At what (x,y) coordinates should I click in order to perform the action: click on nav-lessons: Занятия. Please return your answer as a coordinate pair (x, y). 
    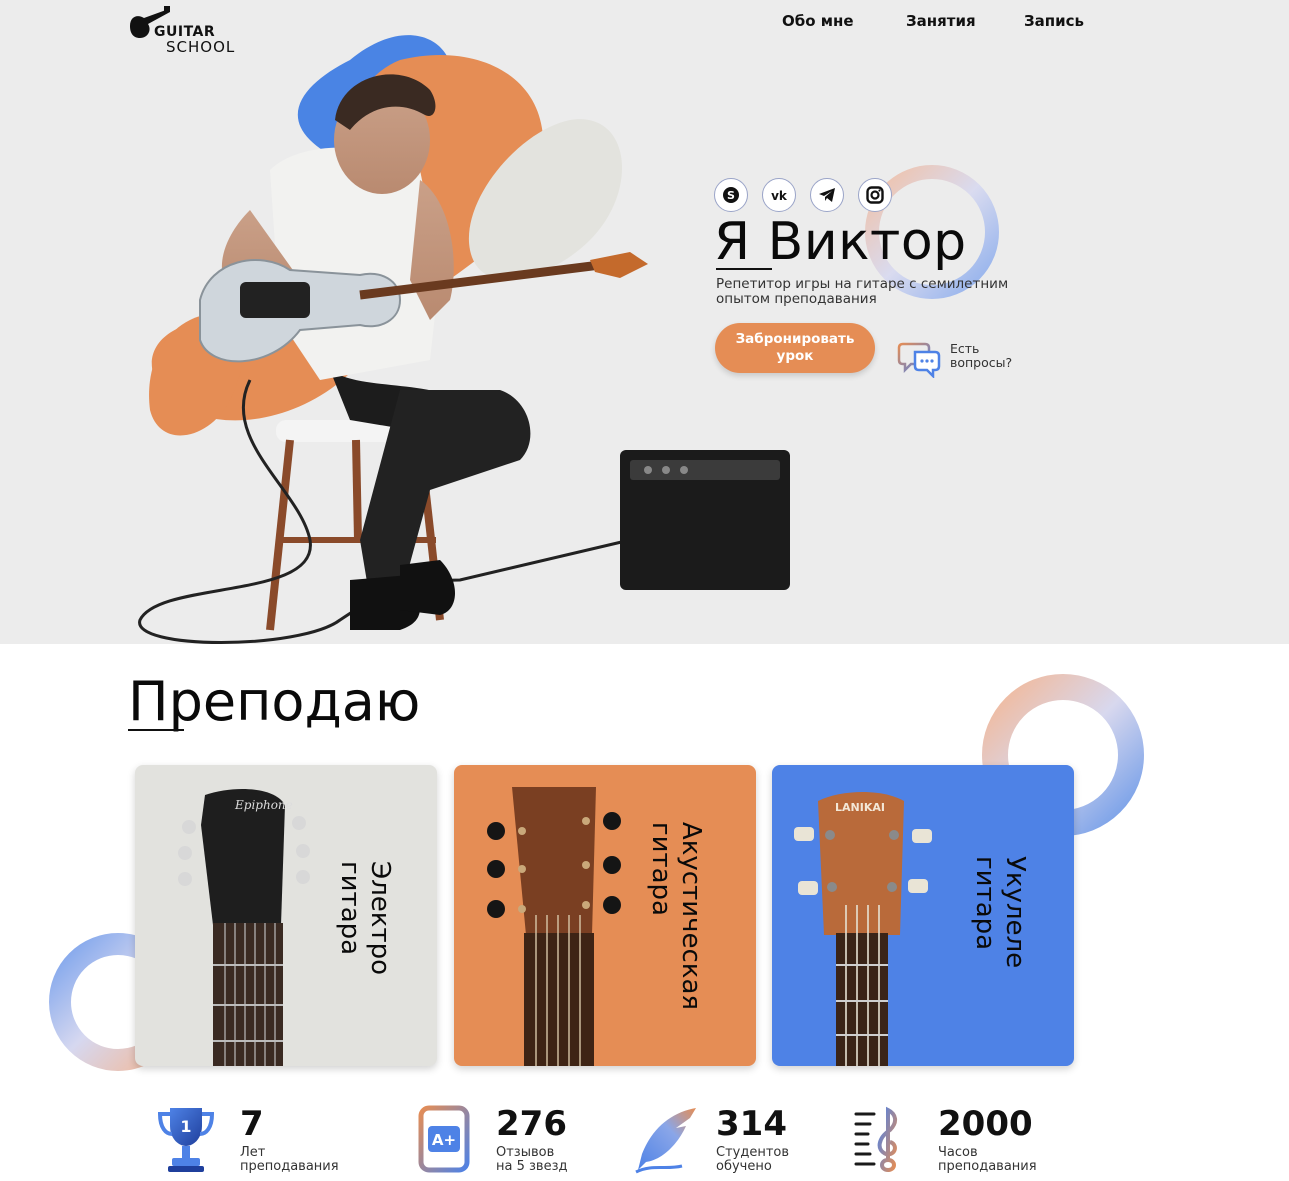
    Looking at the image, I should click on (941, 21).